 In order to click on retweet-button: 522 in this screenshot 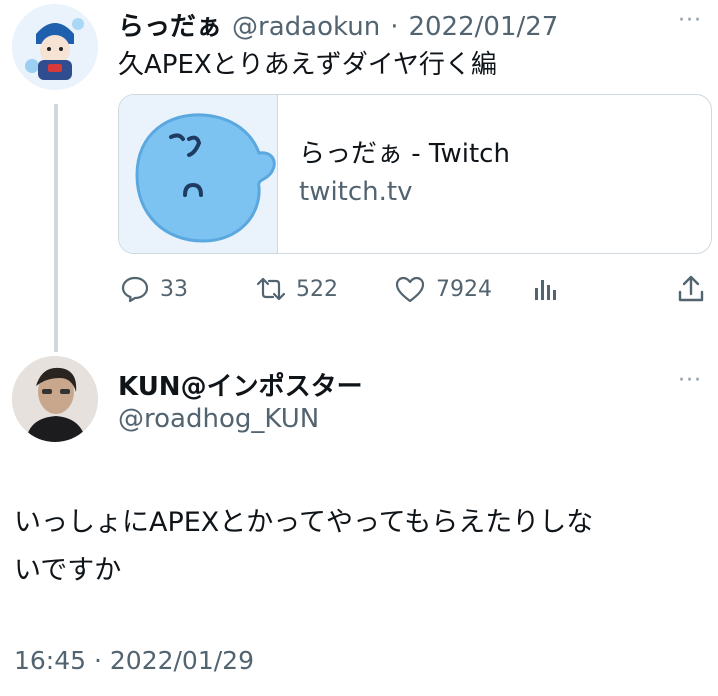, I will do `click(297, 289)`.